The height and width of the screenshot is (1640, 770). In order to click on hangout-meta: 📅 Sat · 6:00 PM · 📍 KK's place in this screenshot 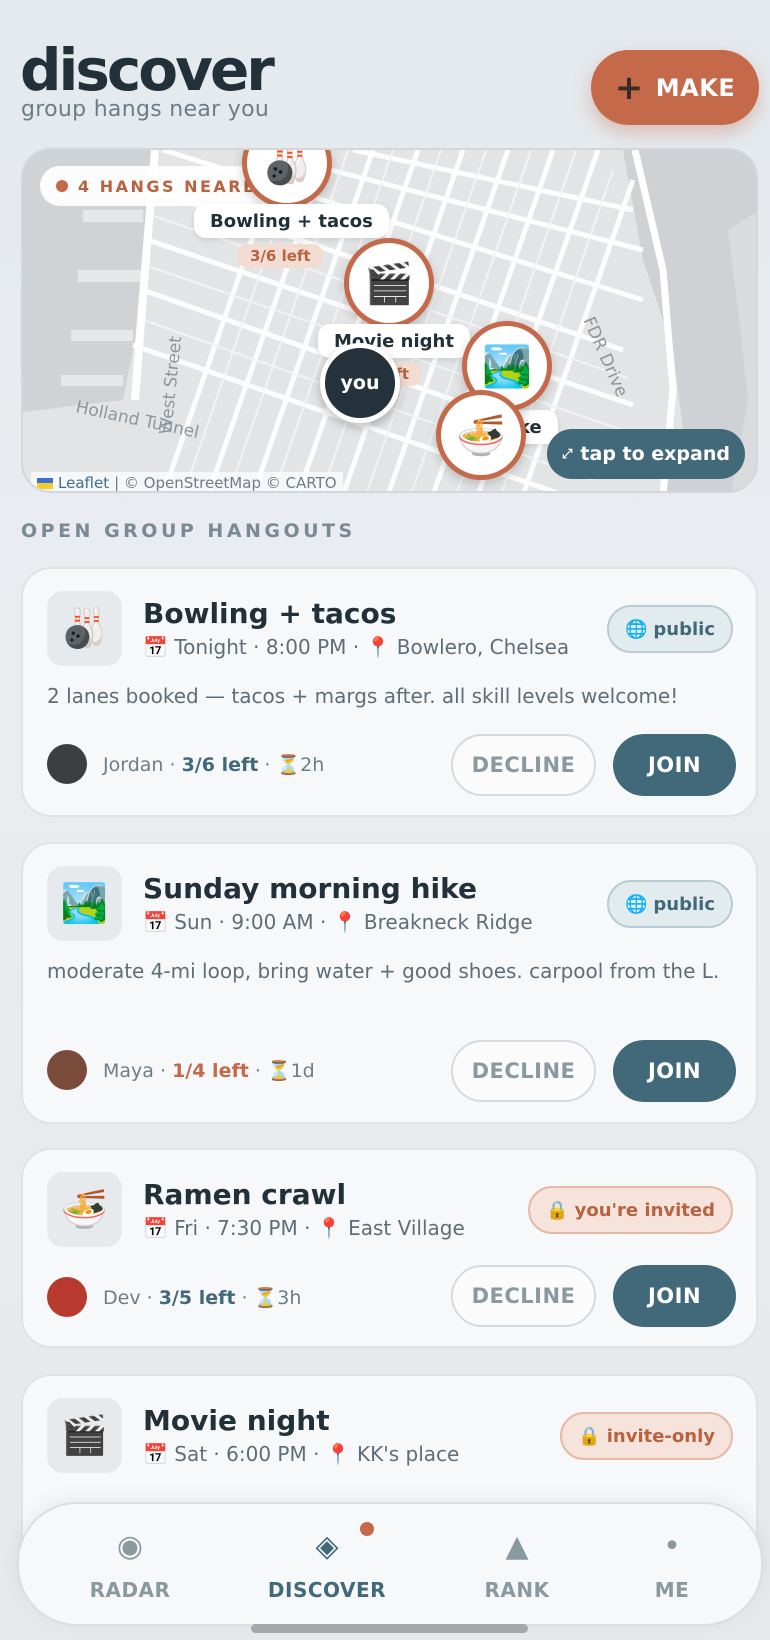, I will do `click(301, 1454)`.